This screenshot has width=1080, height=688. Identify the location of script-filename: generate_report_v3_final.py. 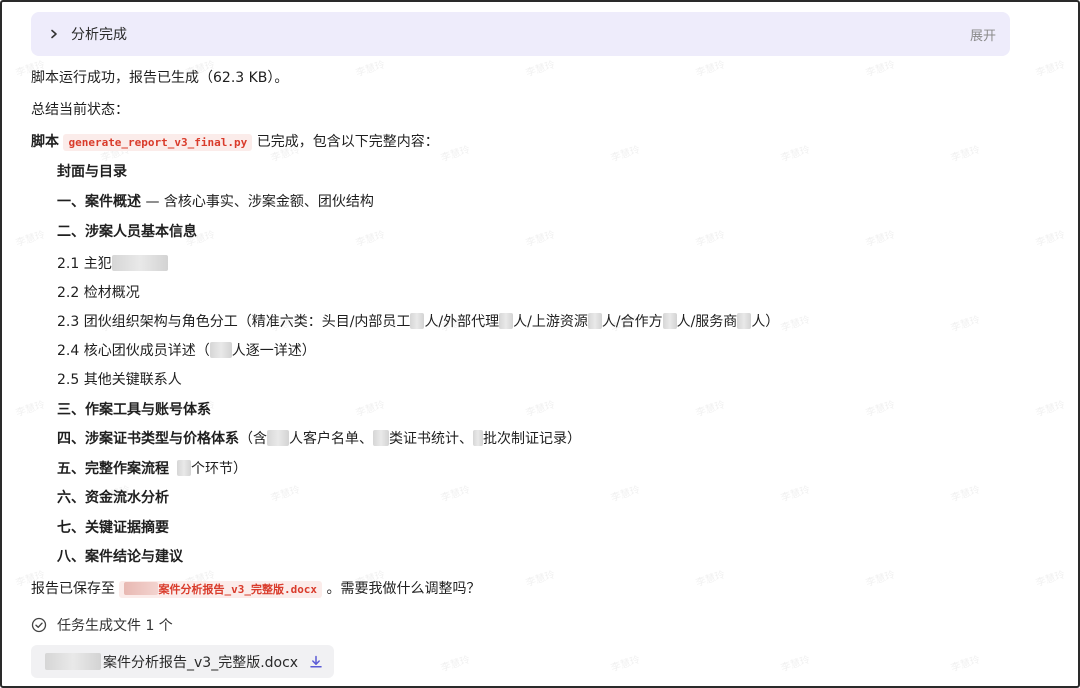
(158, 142).